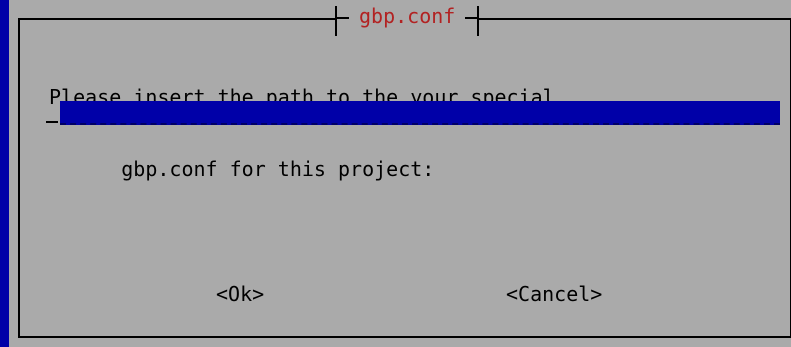 The width and height of the screenshot is (791, 347). Describe the element at coordinates (554, 294) in the screenshot. I see `cancel-button: <Cancel>` at that location.